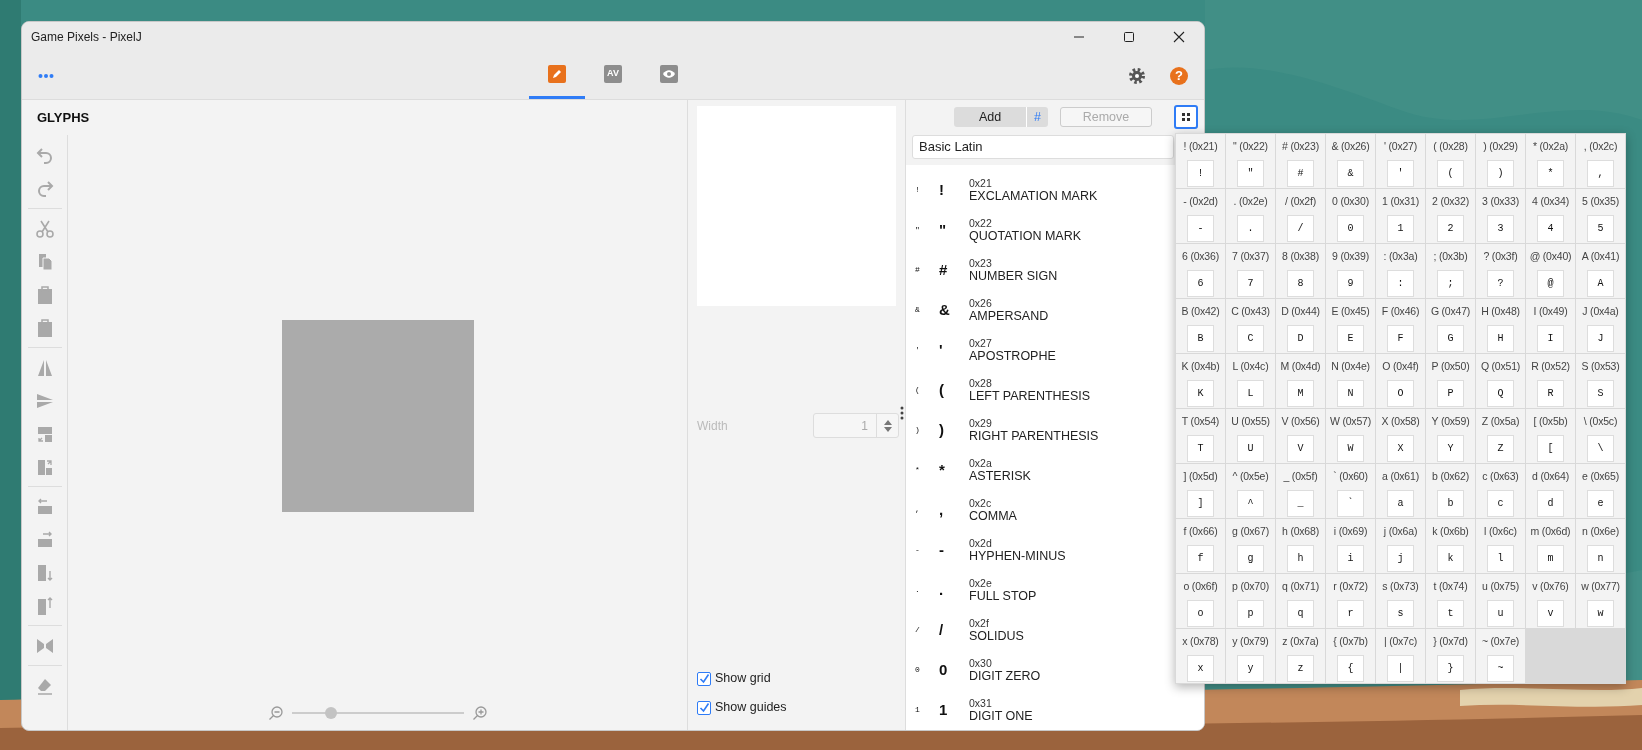  I want to click on glyph-cell: x (0x78) x, so click(1200, 656).